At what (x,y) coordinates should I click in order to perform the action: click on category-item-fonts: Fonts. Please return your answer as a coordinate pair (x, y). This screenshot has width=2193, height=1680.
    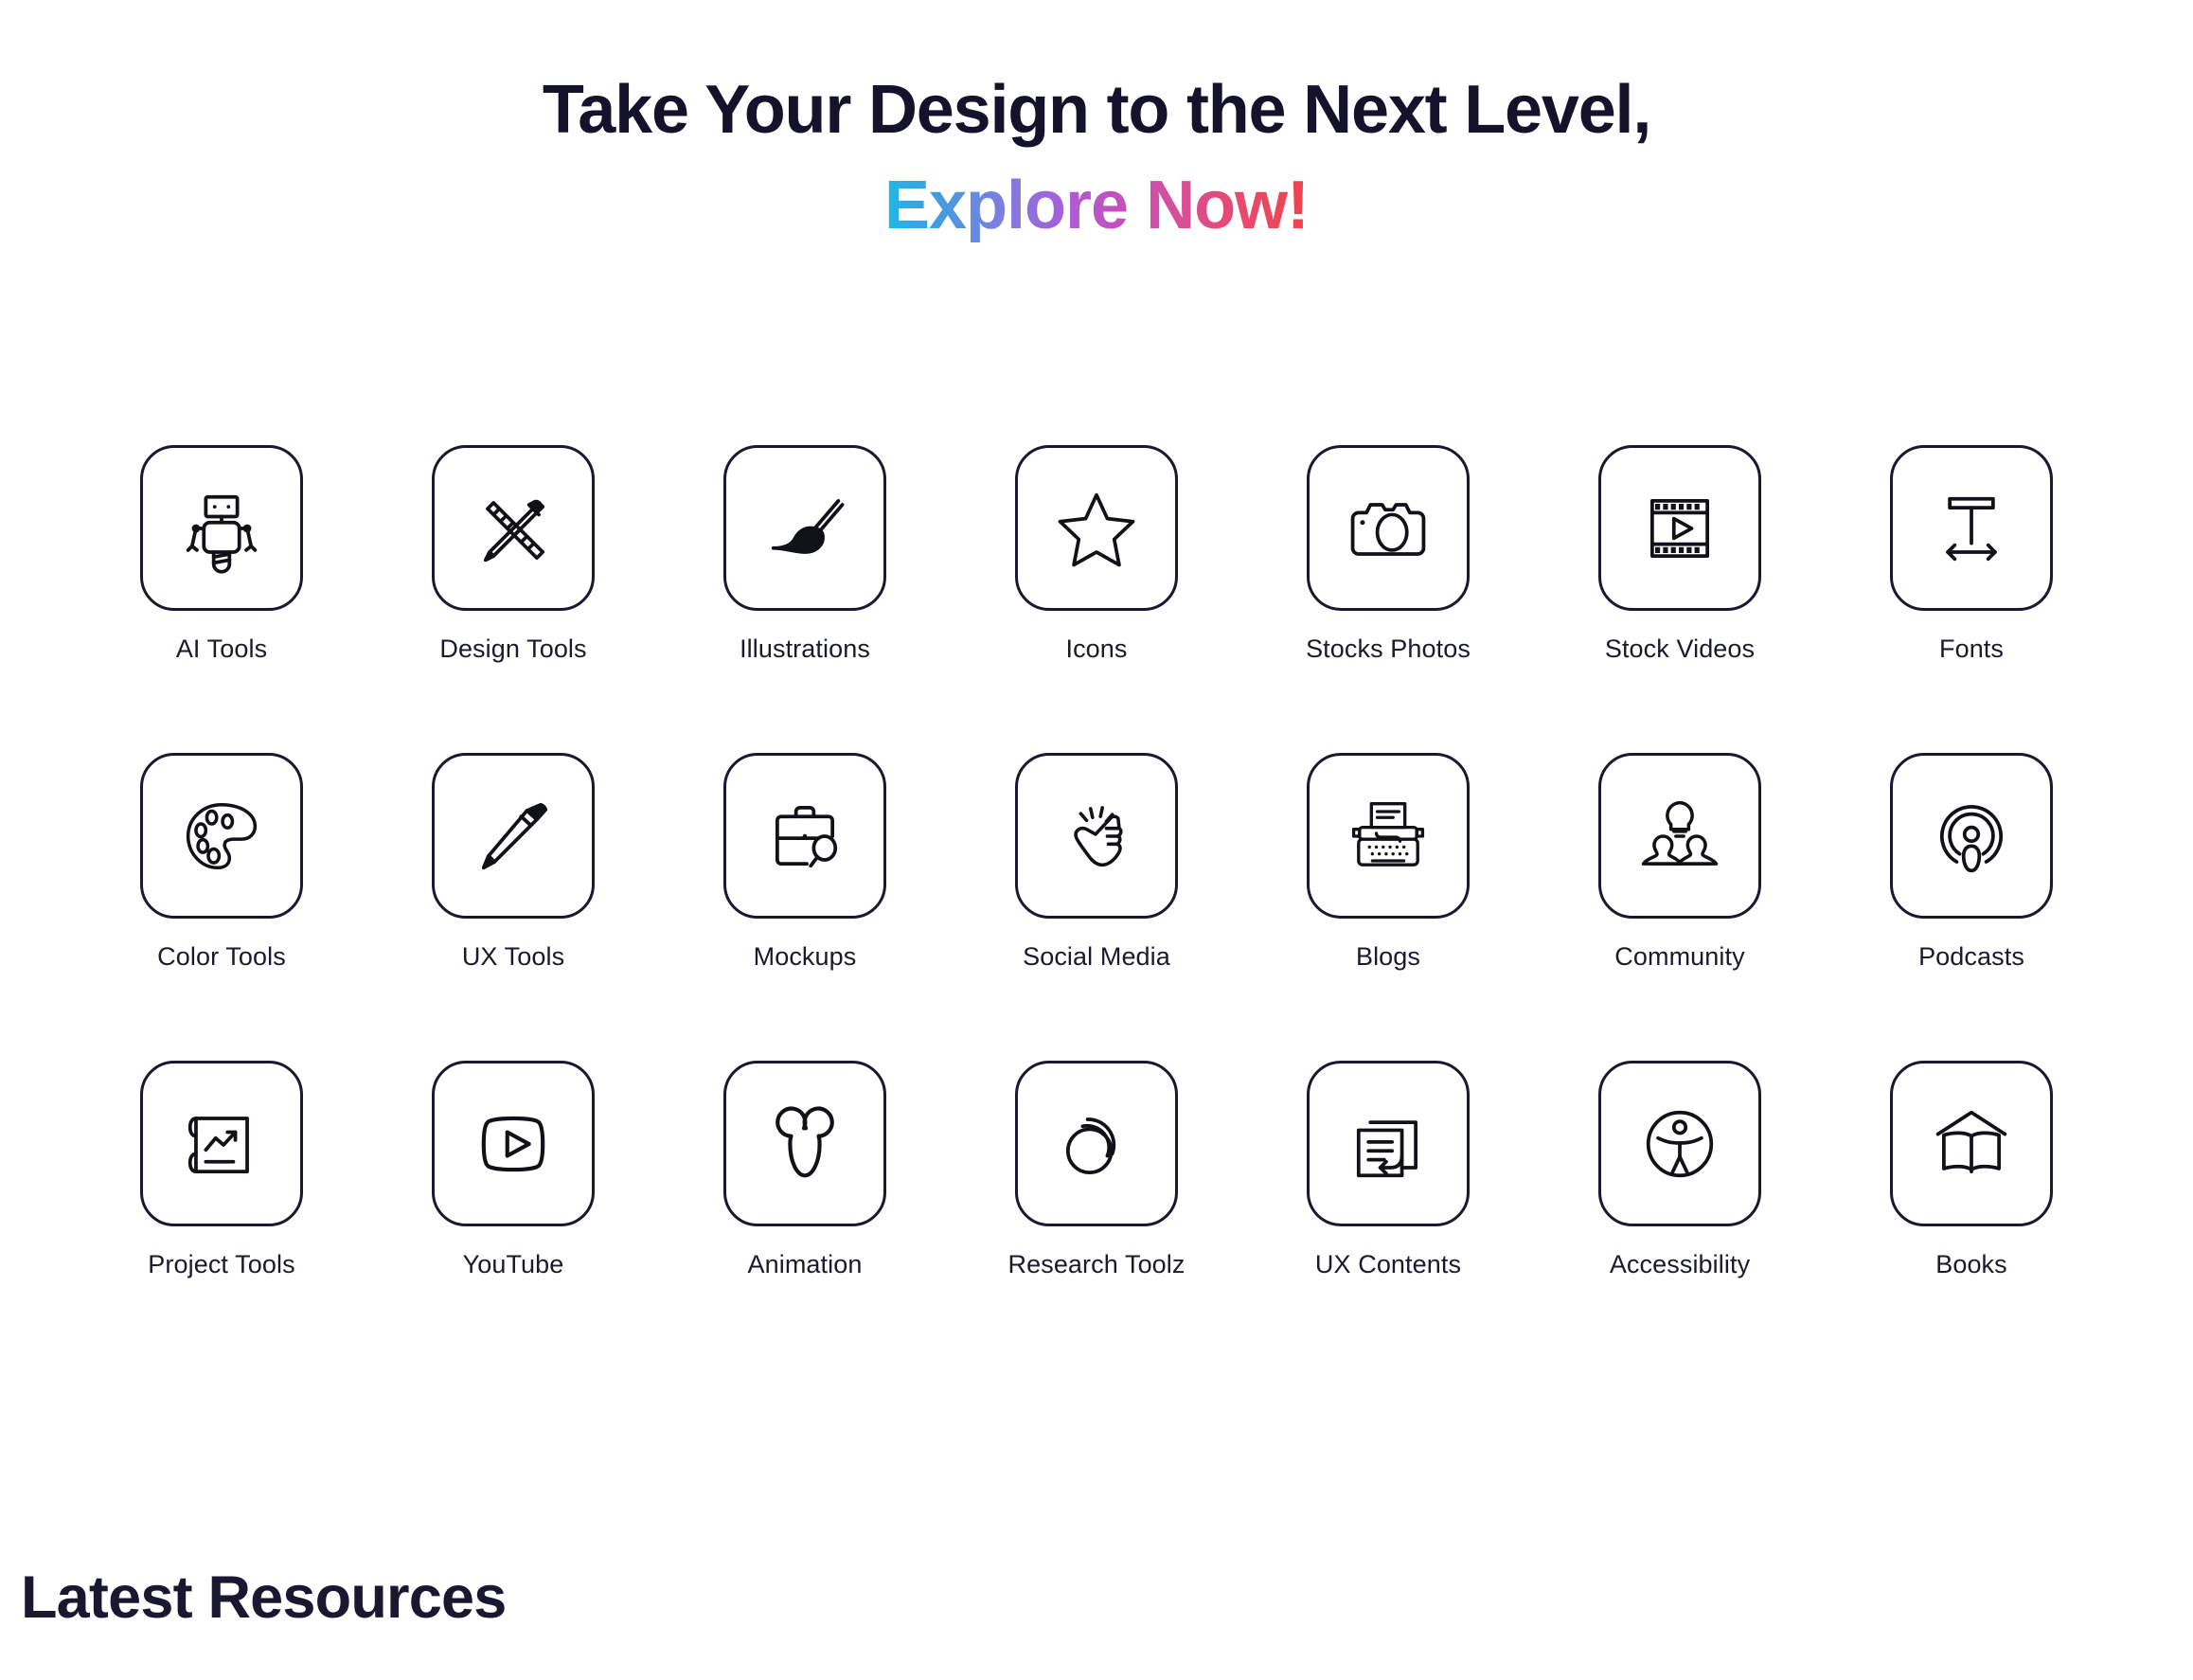
    Looking at the image, I should click on (1971, 599).